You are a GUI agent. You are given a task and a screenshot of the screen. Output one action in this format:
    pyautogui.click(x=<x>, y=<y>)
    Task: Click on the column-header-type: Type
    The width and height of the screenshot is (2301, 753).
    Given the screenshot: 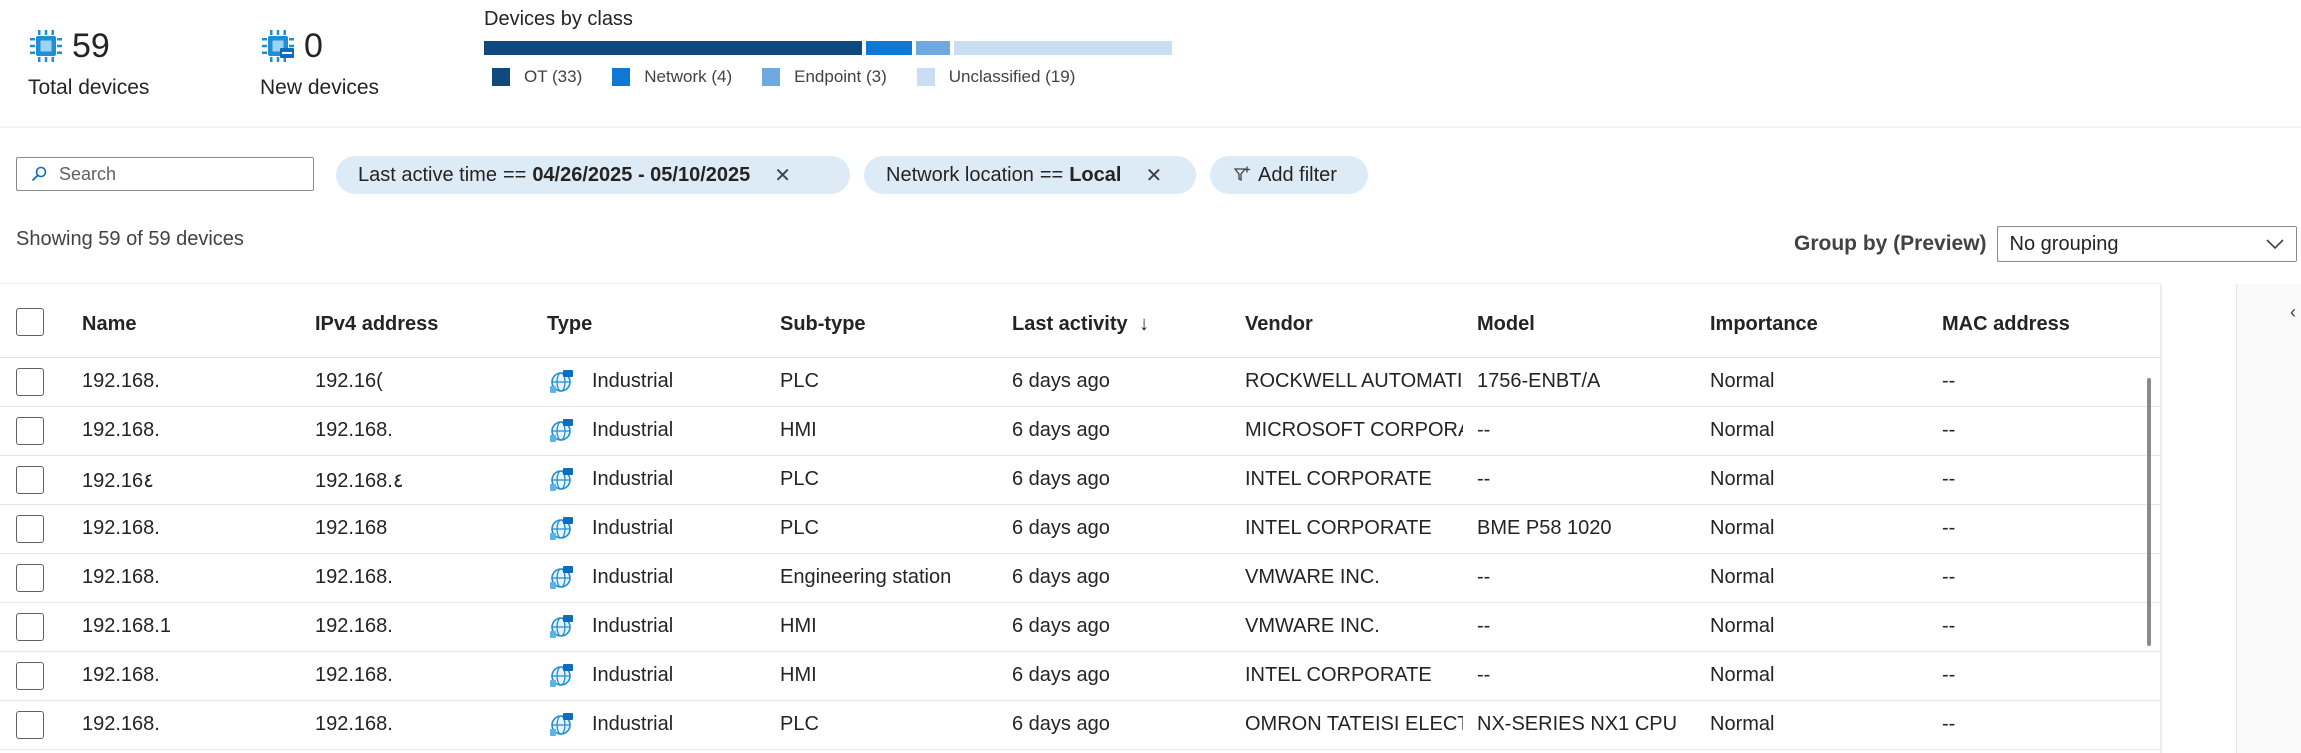 What is the action you would take?
    pyautogui.click(x=569, y=324)
    